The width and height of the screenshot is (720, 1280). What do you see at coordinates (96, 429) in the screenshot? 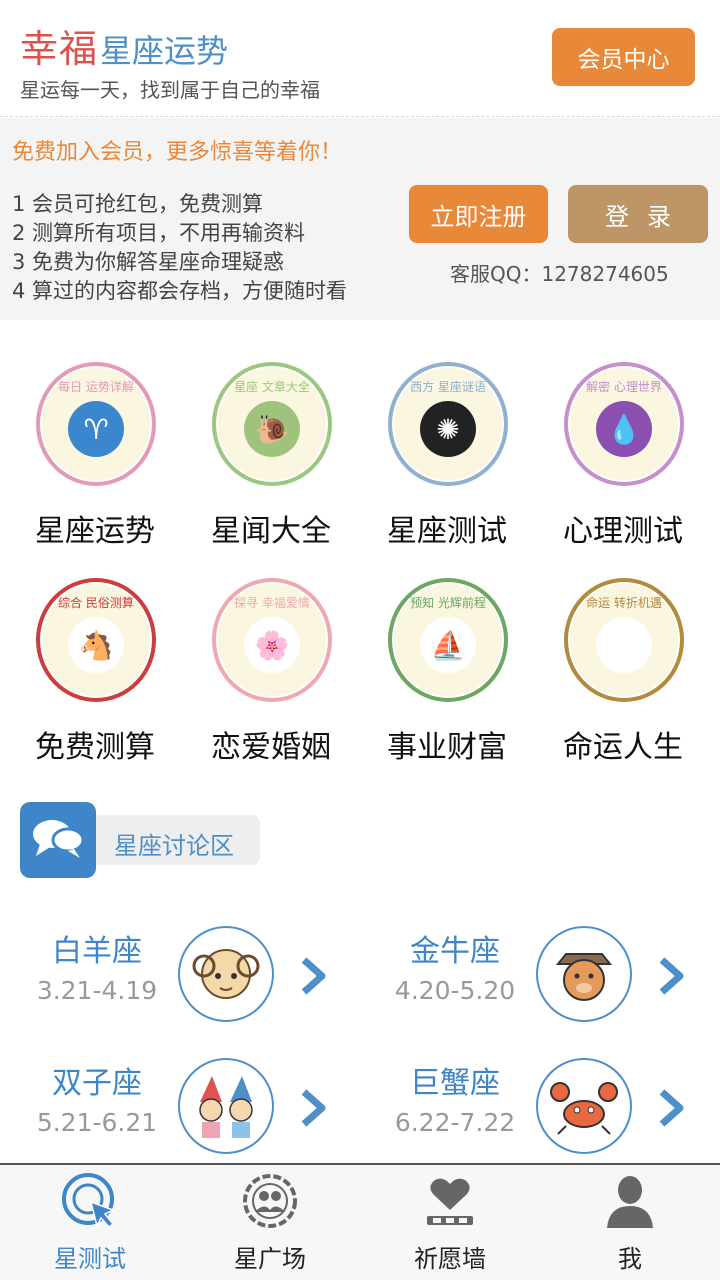
I see `aries-icon: ♈` at bounding box center [96, 429].